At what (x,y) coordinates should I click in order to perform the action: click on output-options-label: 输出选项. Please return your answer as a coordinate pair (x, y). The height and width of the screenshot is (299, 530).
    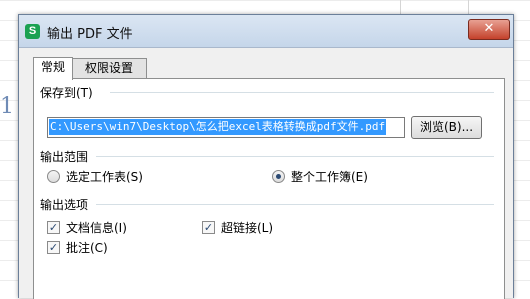
    Looking at the image, I should click on (64, 205).